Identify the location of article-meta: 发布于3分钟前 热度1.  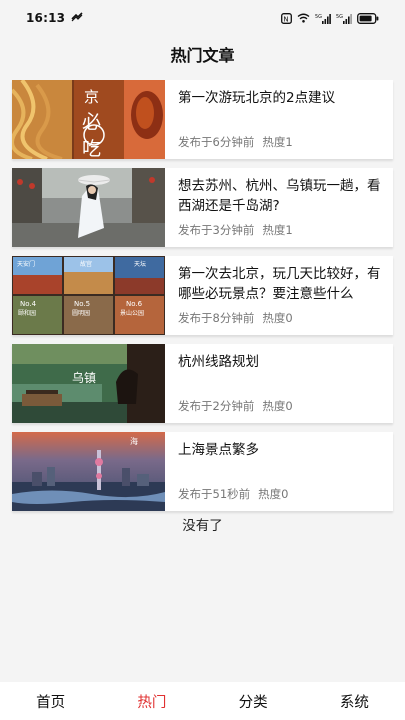
(235, 230).